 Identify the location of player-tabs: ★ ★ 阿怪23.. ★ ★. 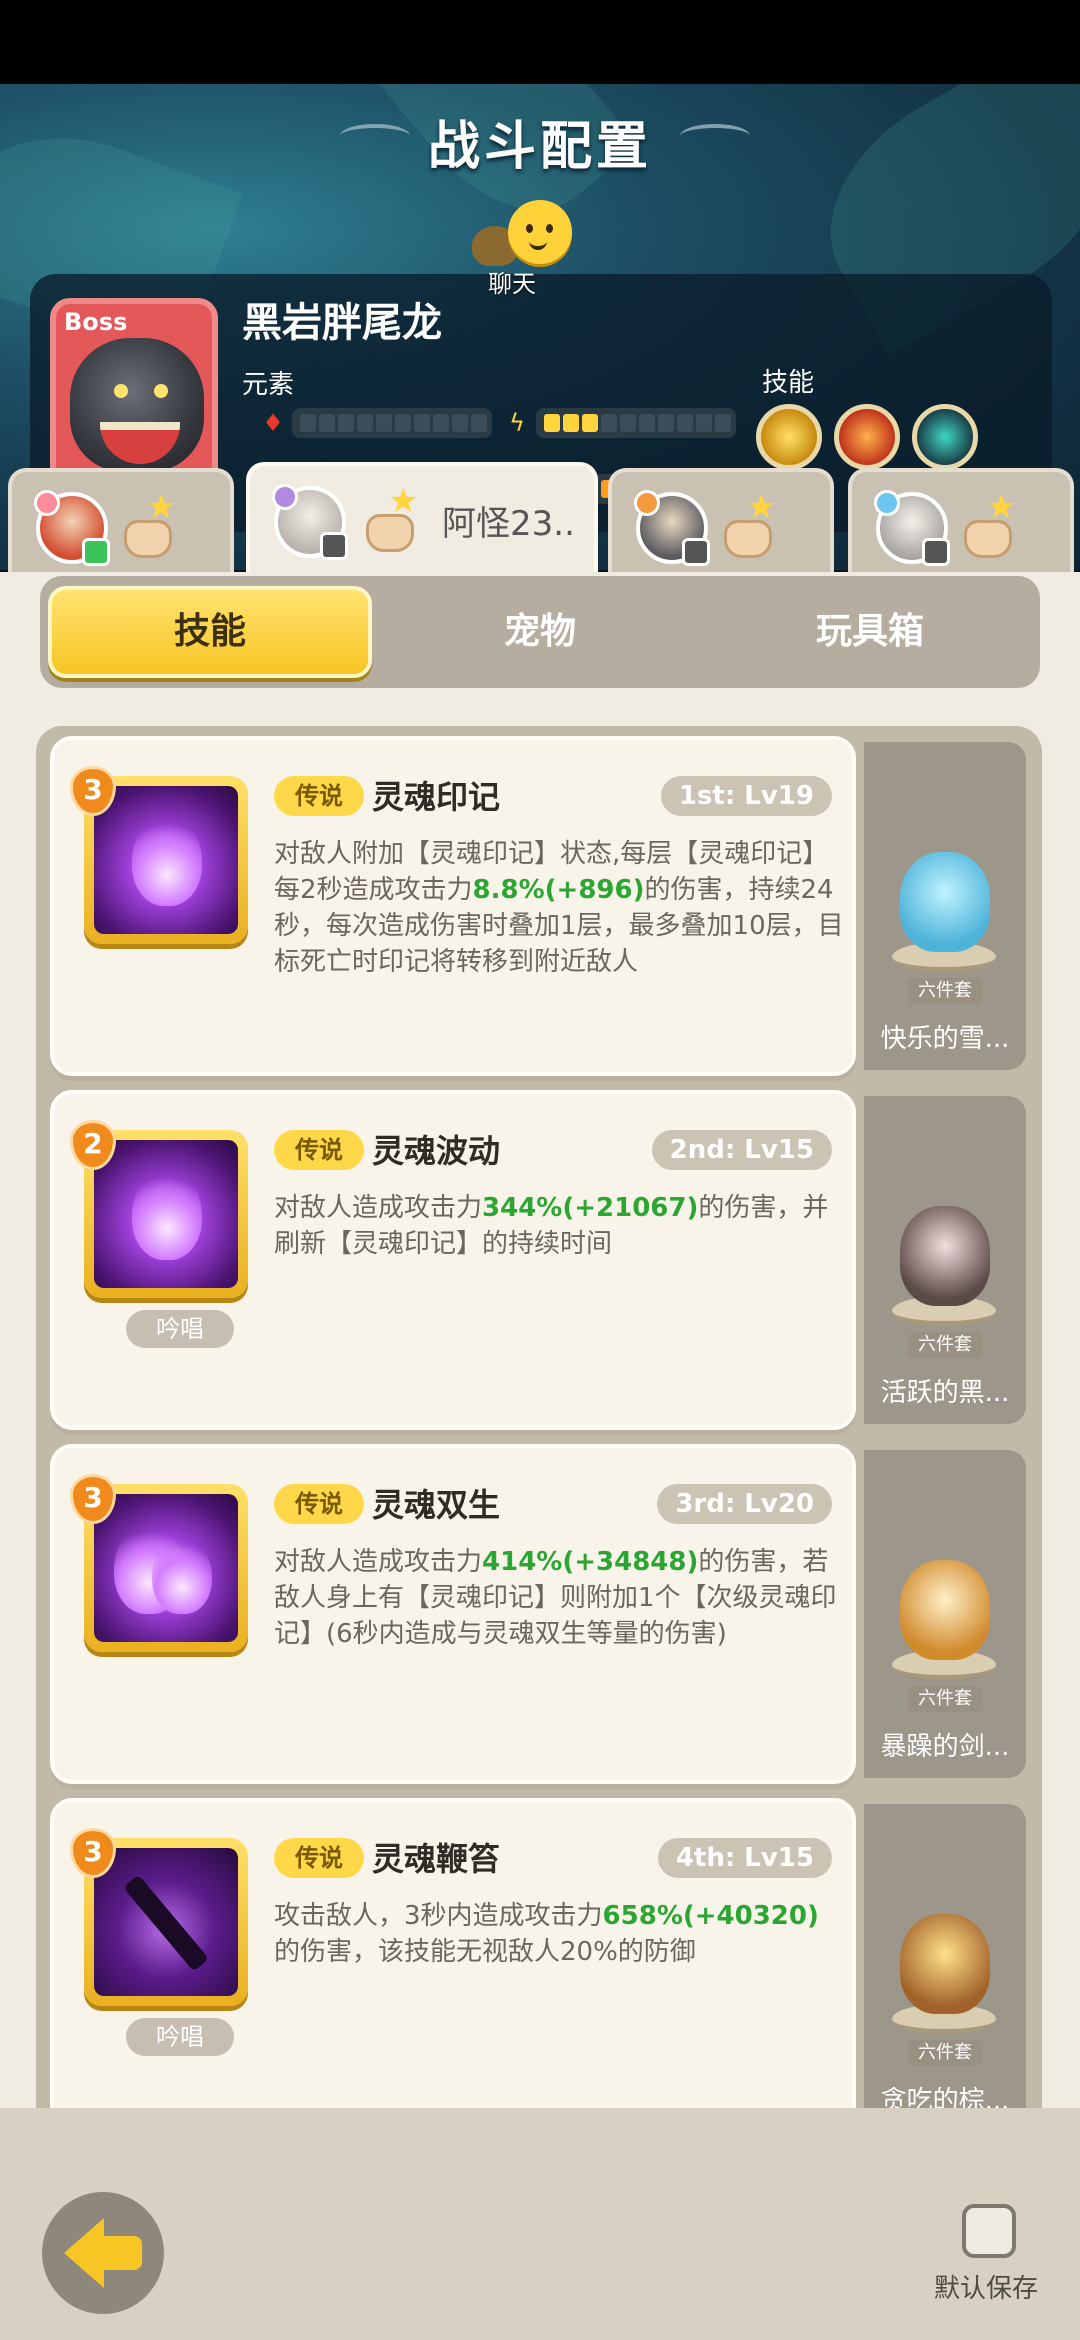
(540, 517).